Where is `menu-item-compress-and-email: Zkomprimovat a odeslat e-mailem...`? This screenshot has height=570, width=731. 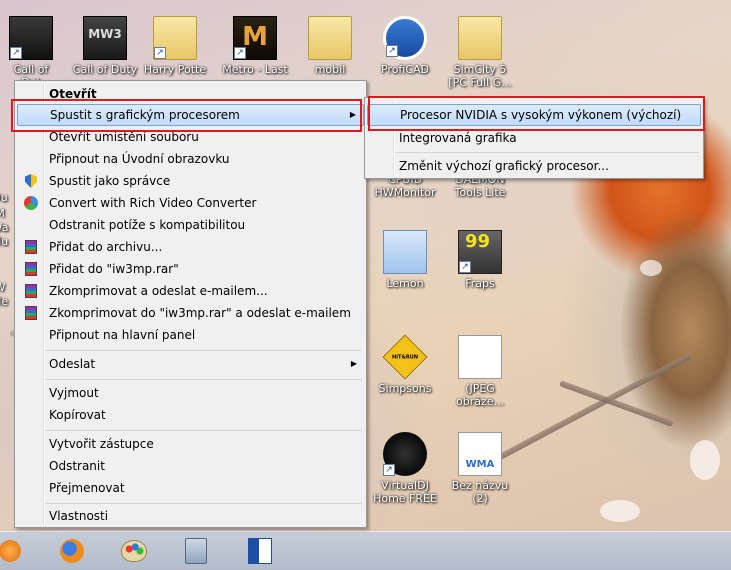
menu-item-compress-and-email: Zkomprimovat a odeslat e-mailem... is located at coordinates (190, 291).